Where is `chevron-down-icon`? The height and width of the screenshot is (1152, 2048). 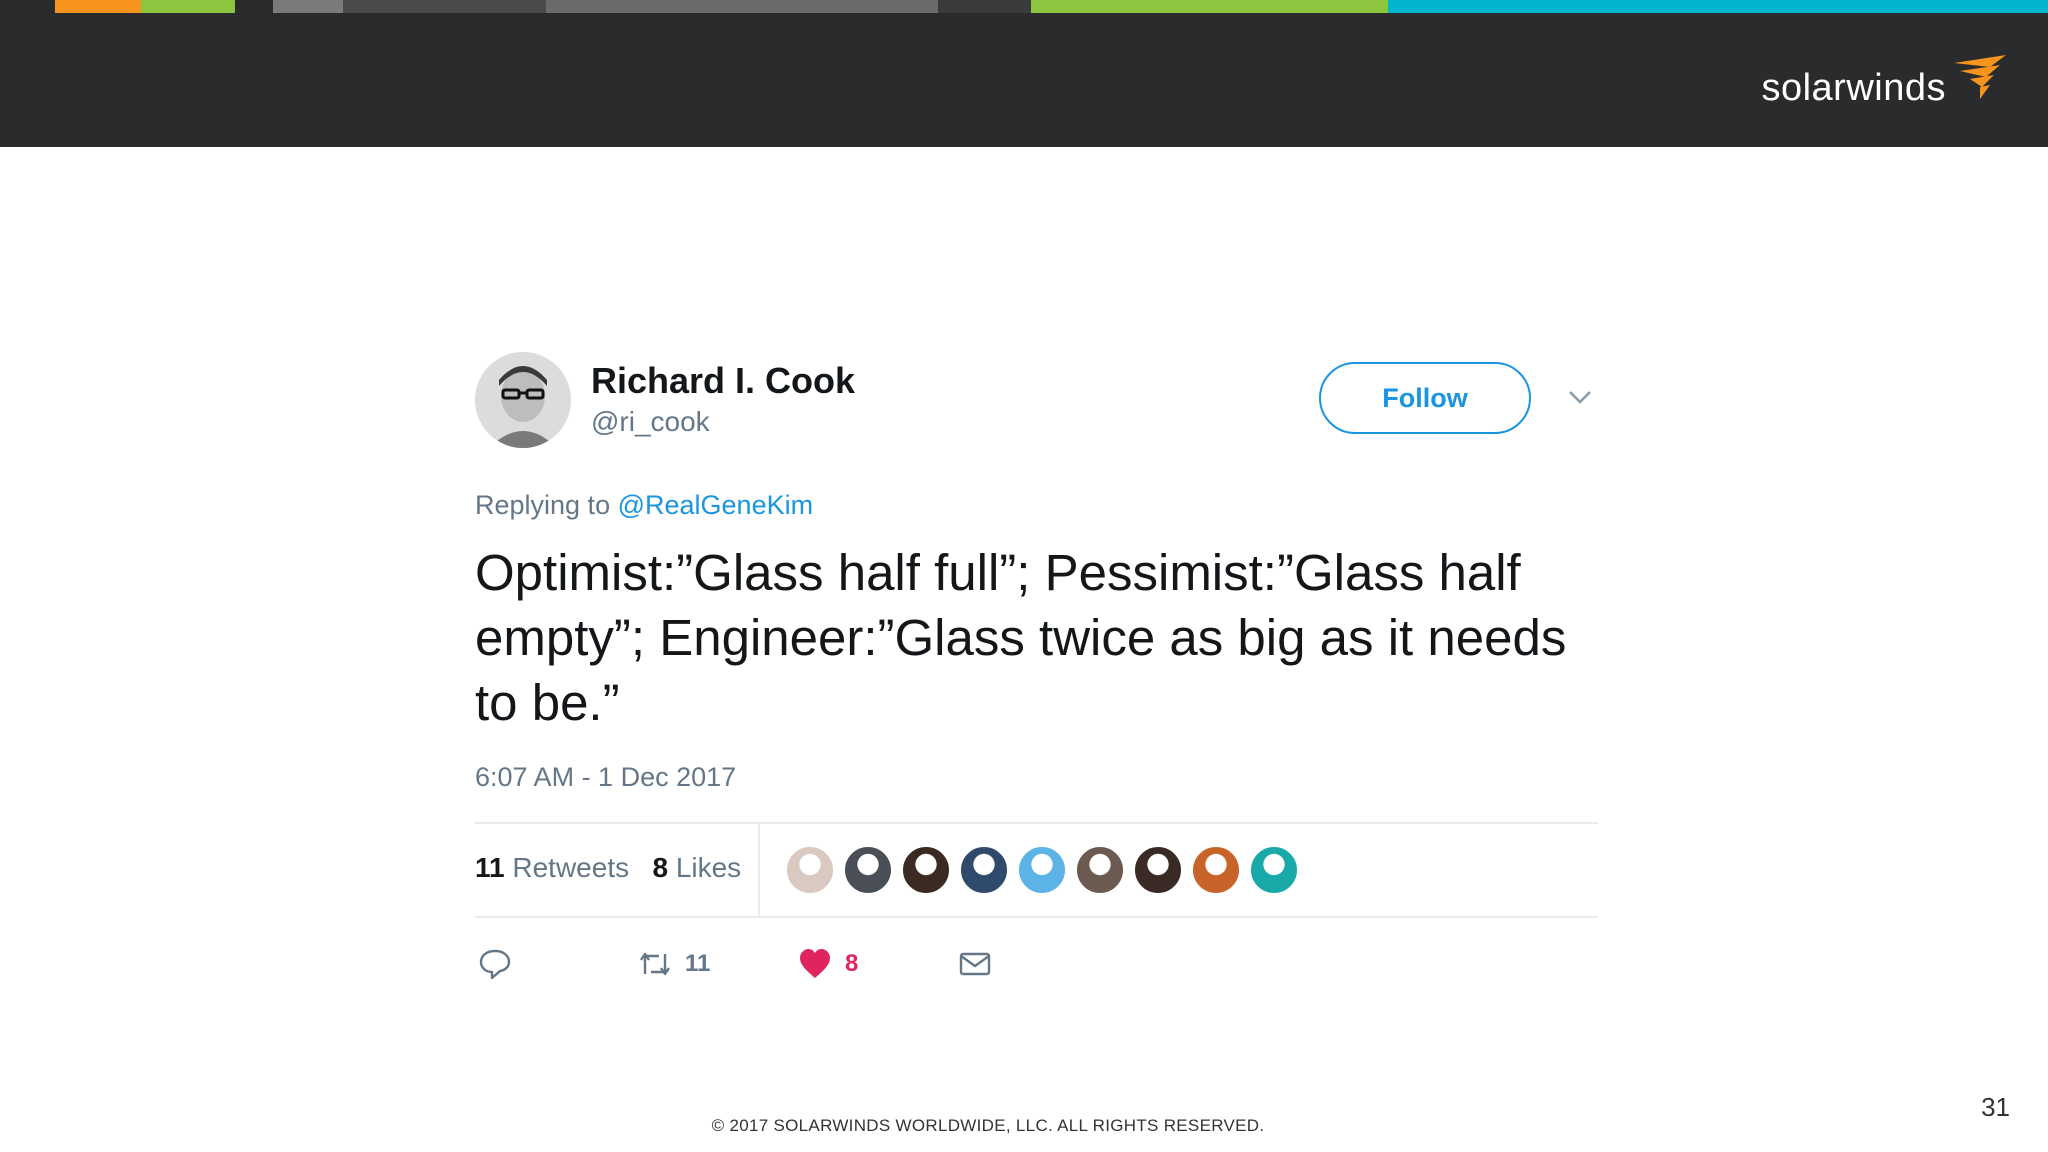 chevron-down-icon is located at coordinates (1580, 397).